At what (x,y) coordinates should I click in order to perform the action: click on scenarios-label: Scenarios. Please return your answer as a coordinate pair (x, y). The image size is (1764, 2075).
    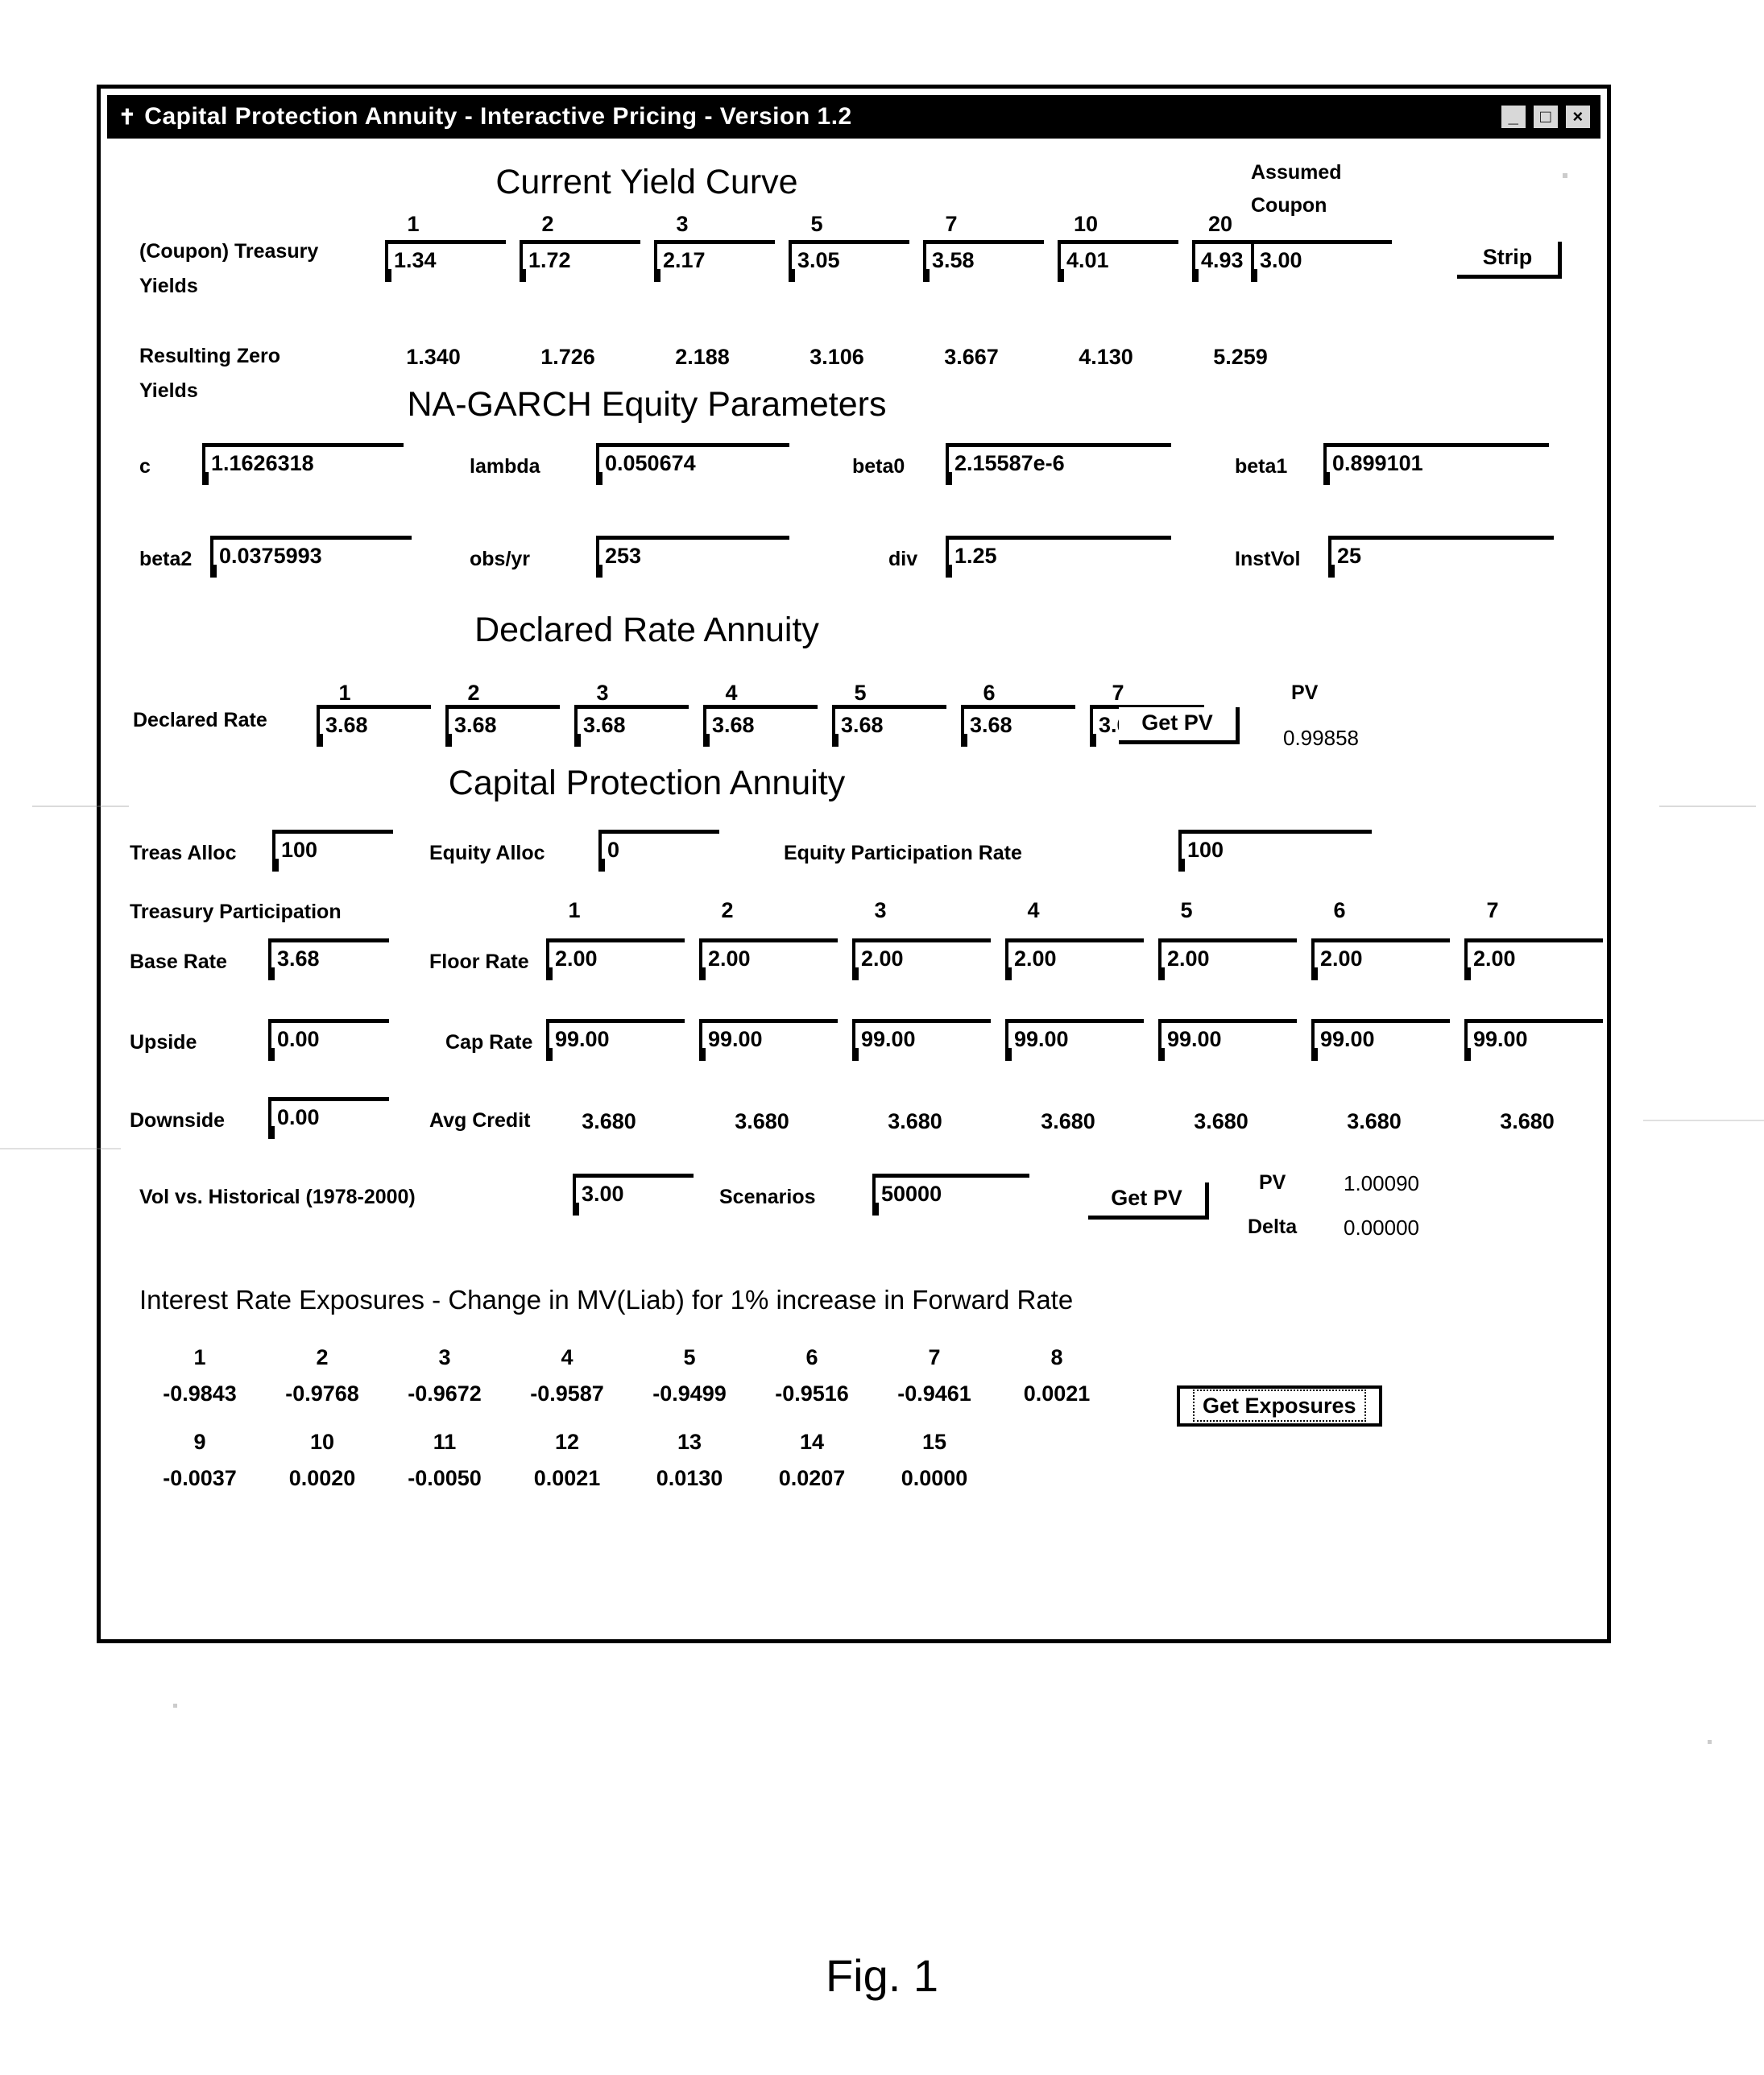
    Looking at the image, I should click on (767, 1197).